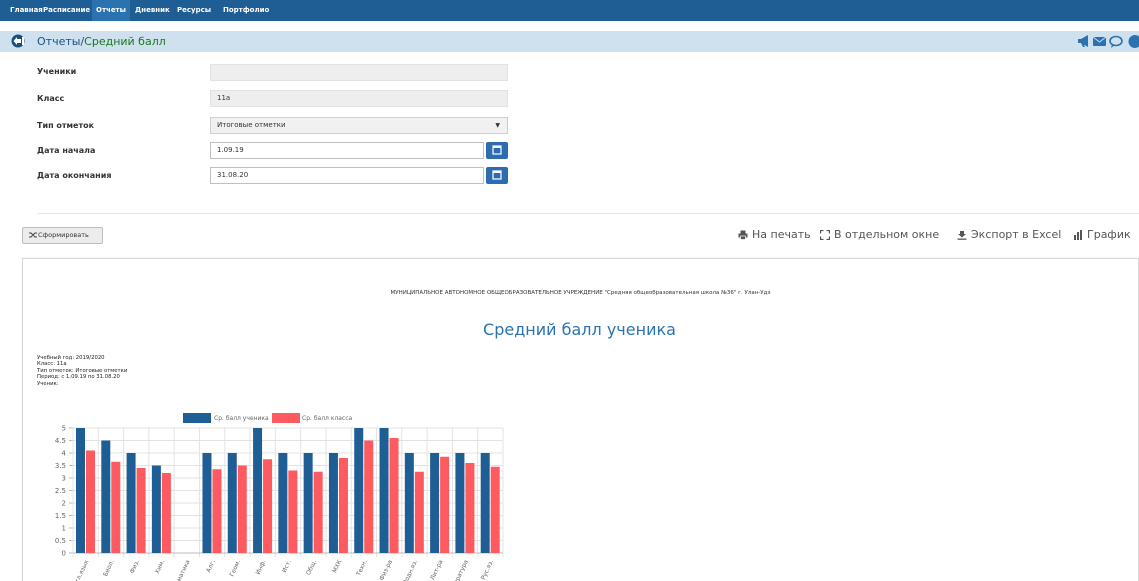 This screenshot has width=1139, height=581. Describe the element at coordinates (57, 71) in the screenshot. I see `students-label: Ученики` at that location.